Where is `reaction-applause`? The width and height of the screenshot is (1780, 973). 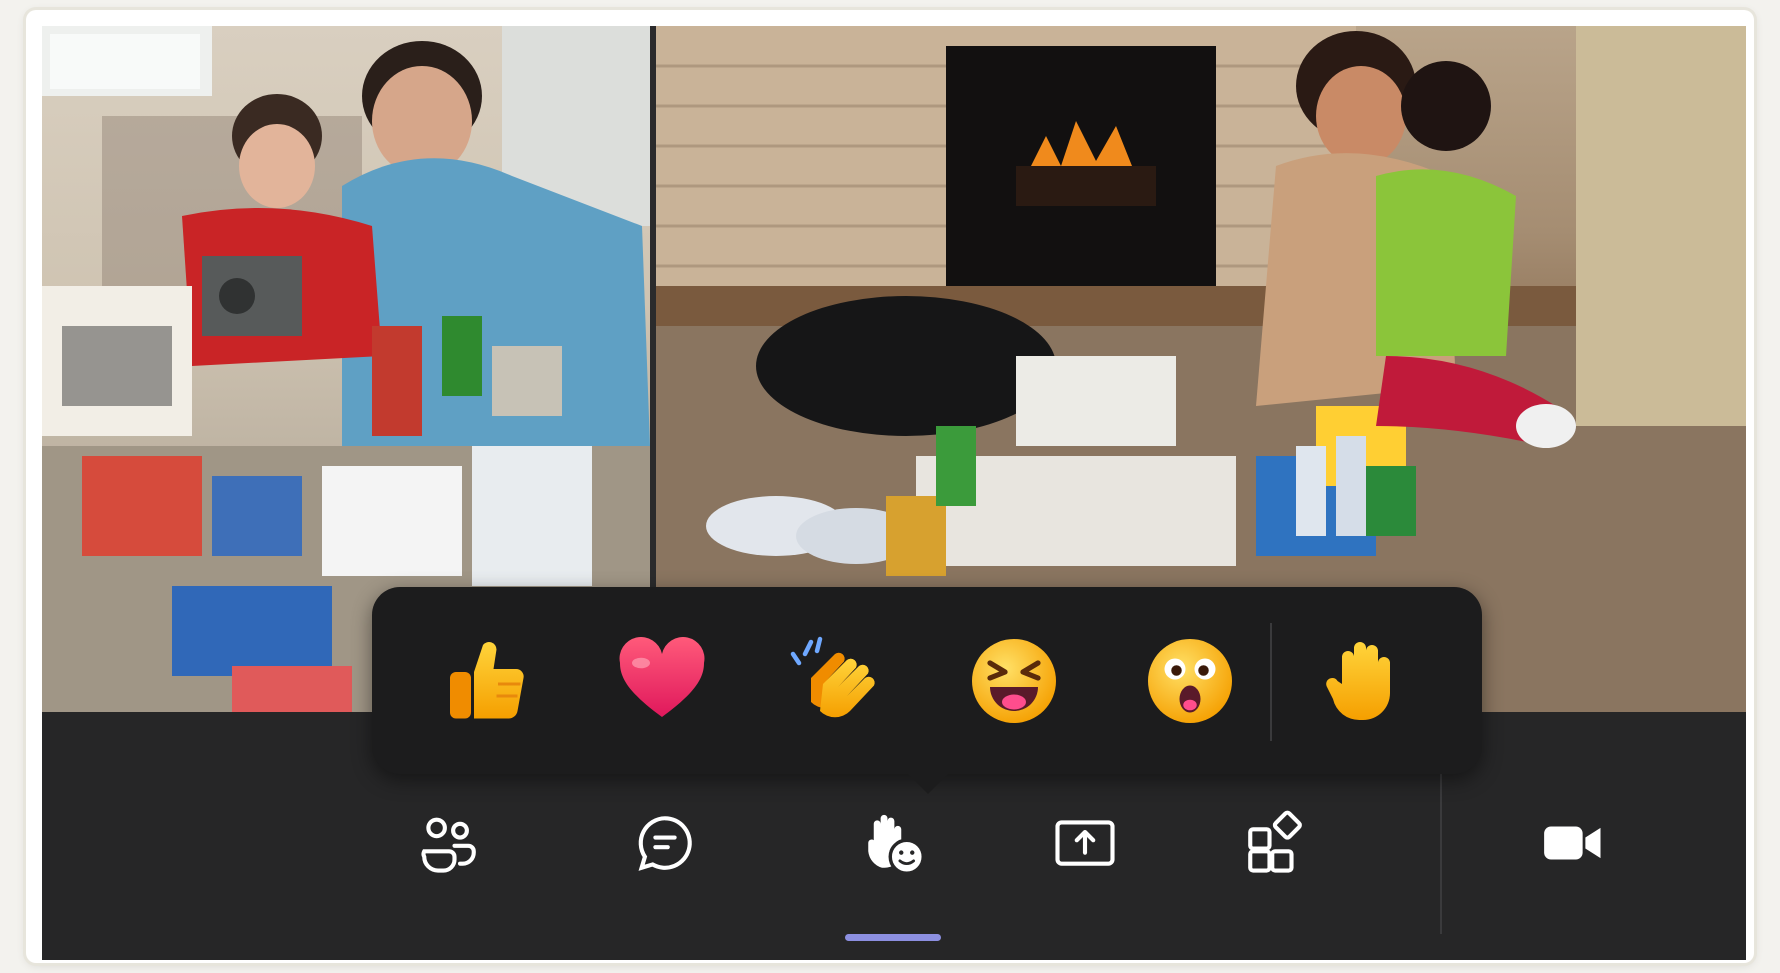
reaction-applause is located at coordinates (838, 681).